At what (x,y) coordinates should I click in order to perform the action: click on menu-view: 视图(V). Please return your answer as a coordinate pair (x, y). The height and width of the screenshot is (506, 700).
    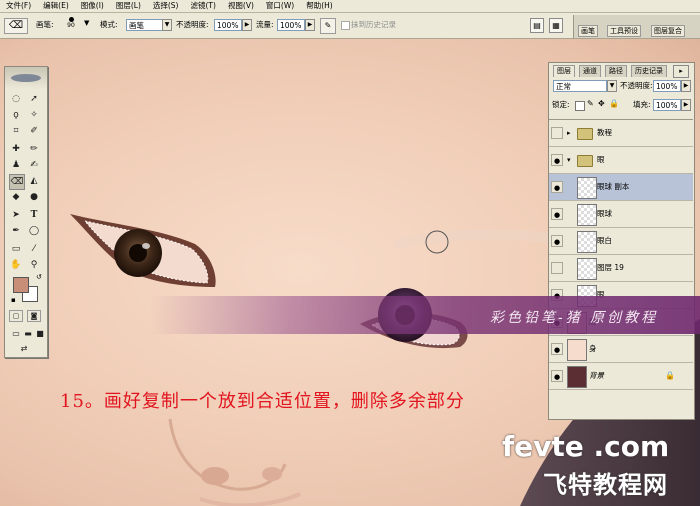
    Looking at the image, I should click on (241, 6).